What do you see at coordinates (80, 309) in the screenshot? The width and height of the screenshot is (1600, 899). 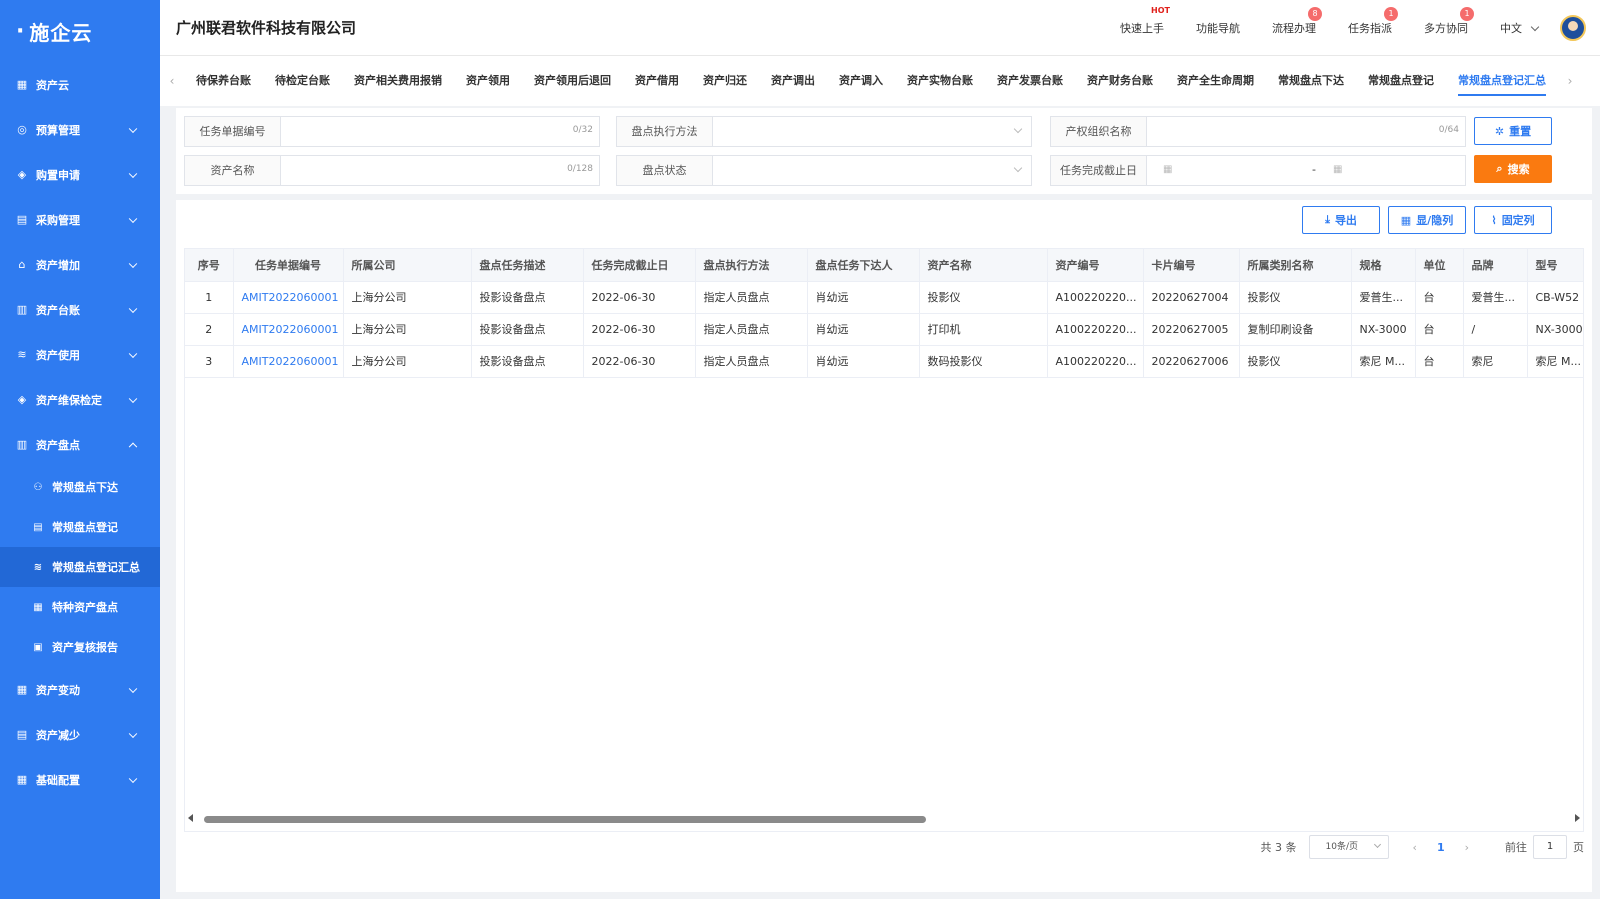 I see `sidebar-item-asset-ledger: ▥ 资产台账` at bounding box center [80, 309].